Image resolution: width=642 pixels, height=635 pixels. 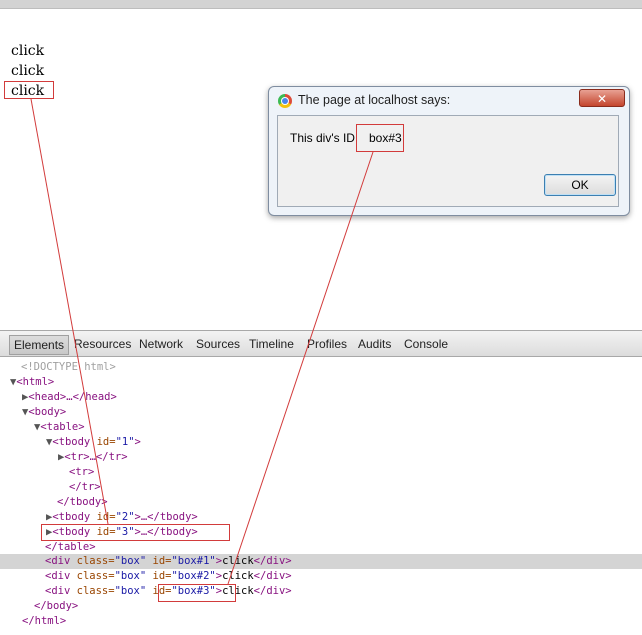 I want to click on ok-button: OK, so click(x=580, y=185).